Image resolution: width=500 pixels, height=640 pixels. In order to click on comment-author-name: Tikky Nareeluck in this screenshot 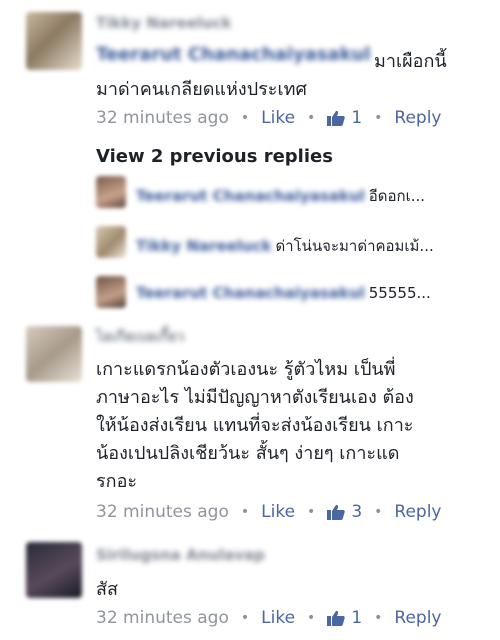, I will do `click(163, 23)`.